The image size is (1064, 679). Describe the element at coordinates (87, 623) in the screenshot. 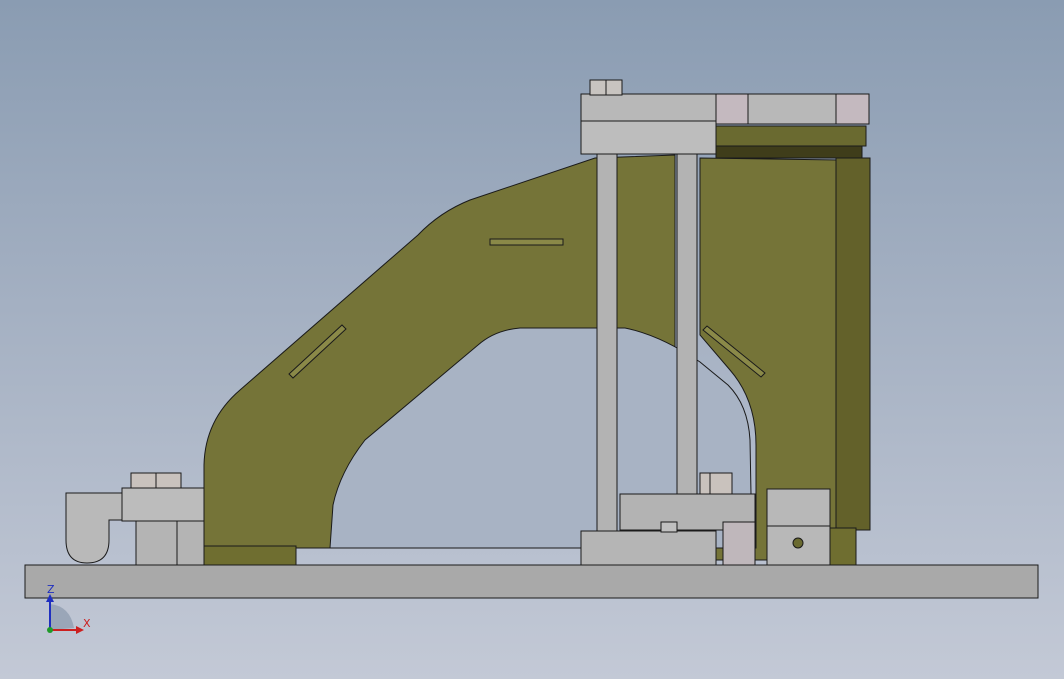

I see `x-axis-label: X` at that location.